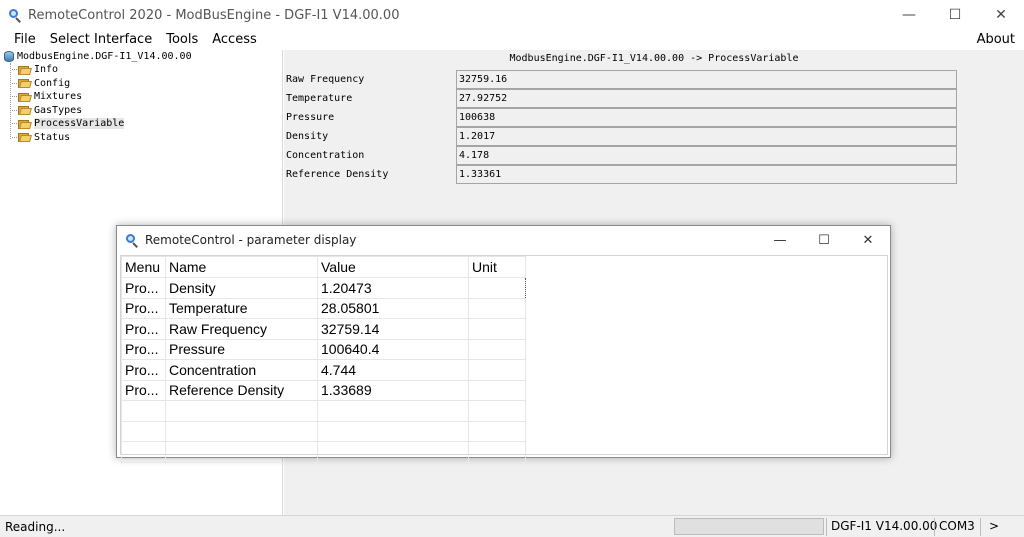 This screenshot has height=537, width=1024. I want to click on pv-value-field: 4.178, so click(706, 155).